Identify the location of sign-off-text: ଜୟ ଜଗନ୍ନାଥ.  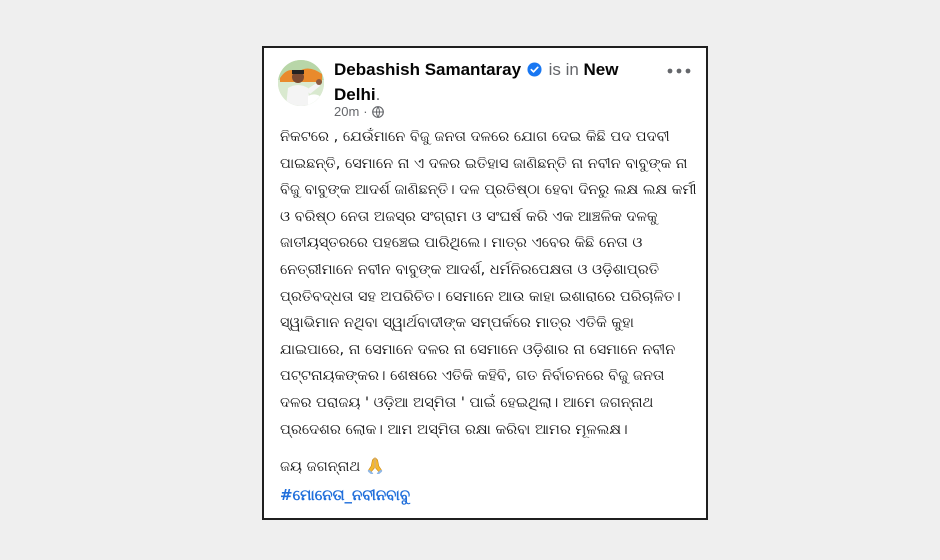
(320, 467).